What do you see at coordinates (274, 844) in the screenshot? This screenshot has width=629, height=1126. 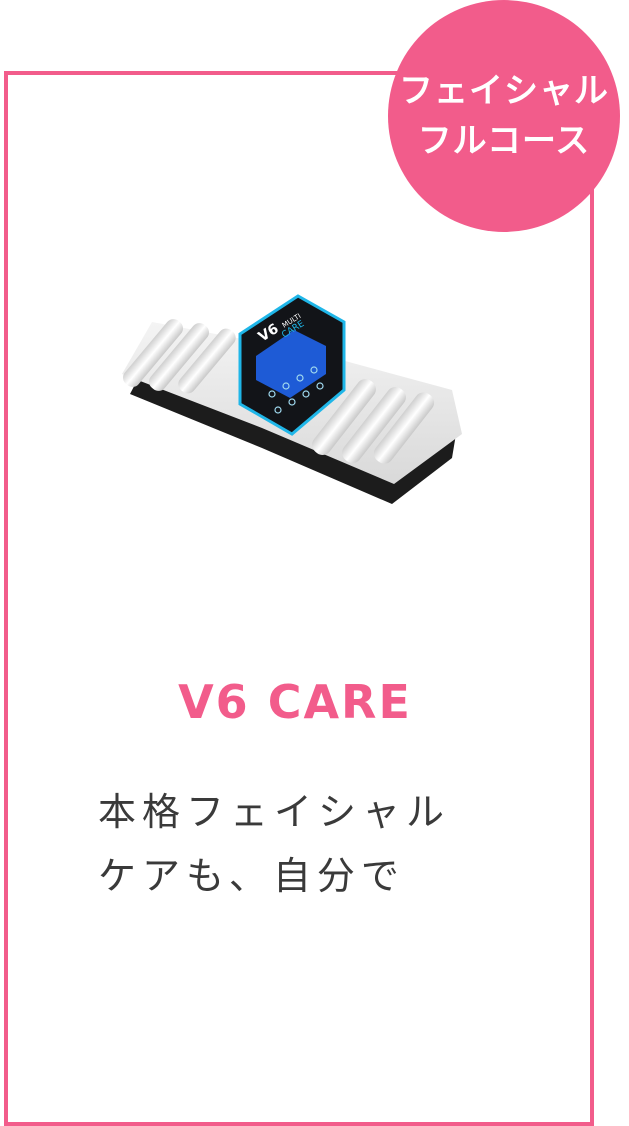 I see `product-description: 本格フェイシャル ケアも、自分で` at bounding box center [274, 844].